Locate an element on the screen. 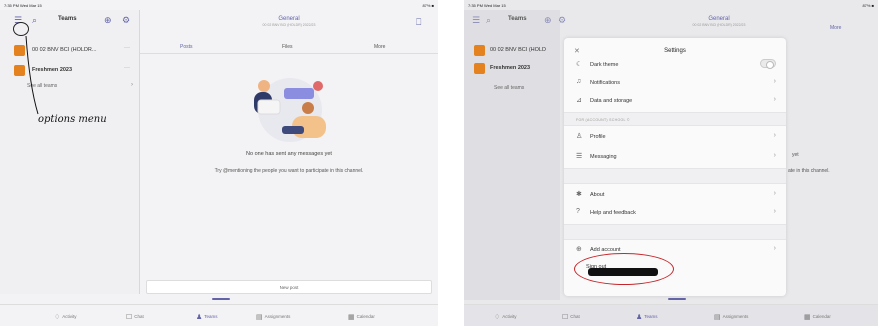  settings-item-dark-theme: ☾ Dark theme is located at coordinates (675, 65).